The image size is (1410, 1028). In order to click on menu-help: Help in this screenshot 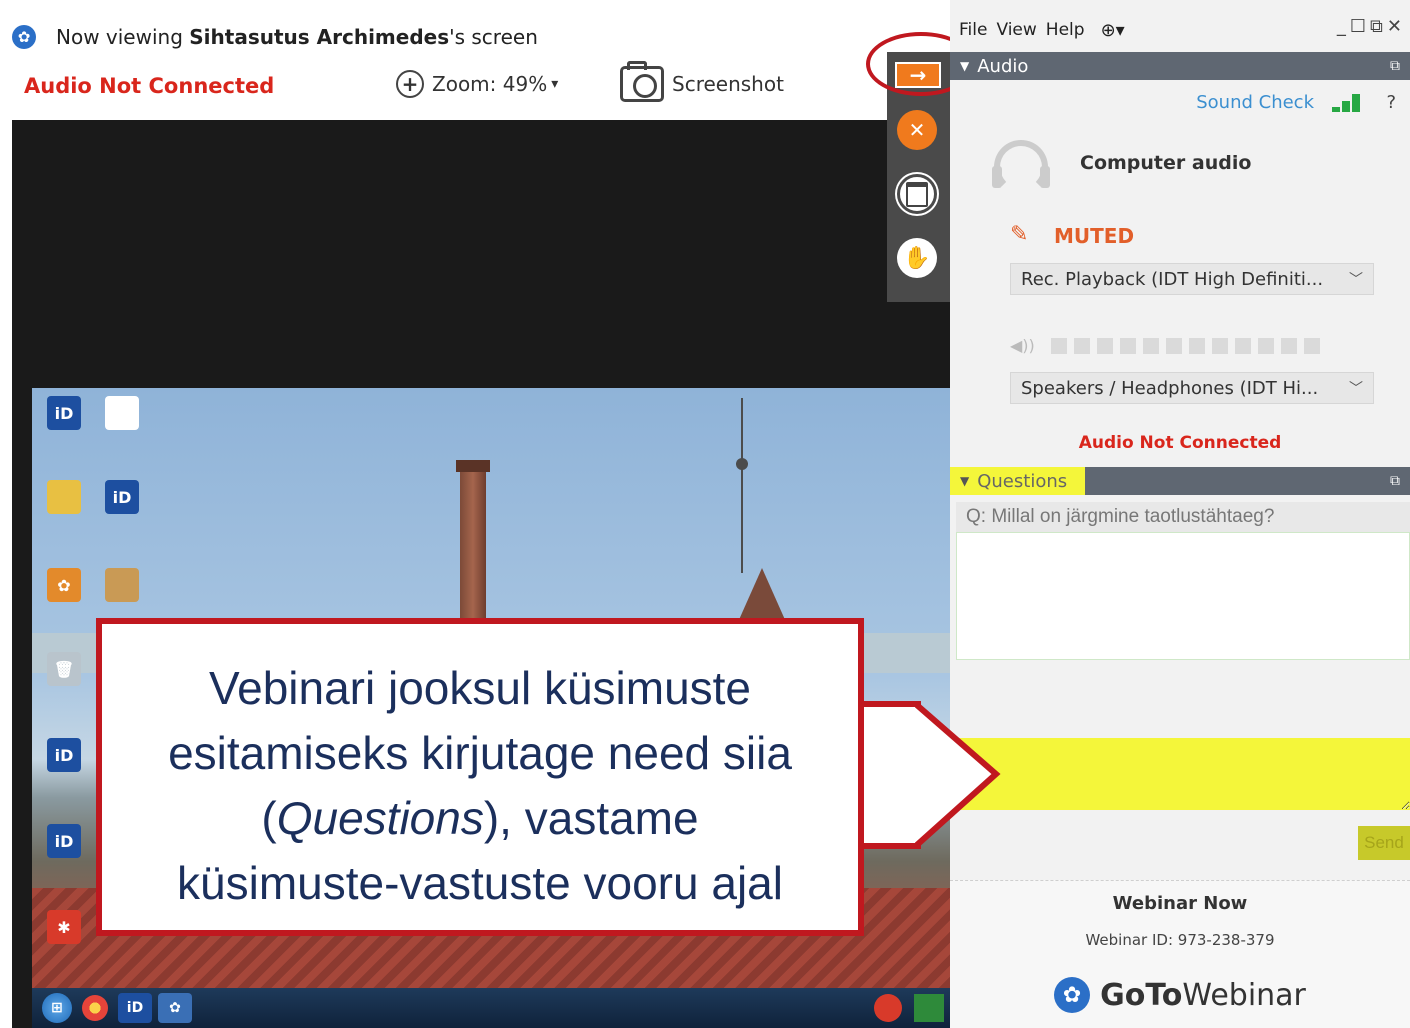, I will do `click(1065, 30)`.